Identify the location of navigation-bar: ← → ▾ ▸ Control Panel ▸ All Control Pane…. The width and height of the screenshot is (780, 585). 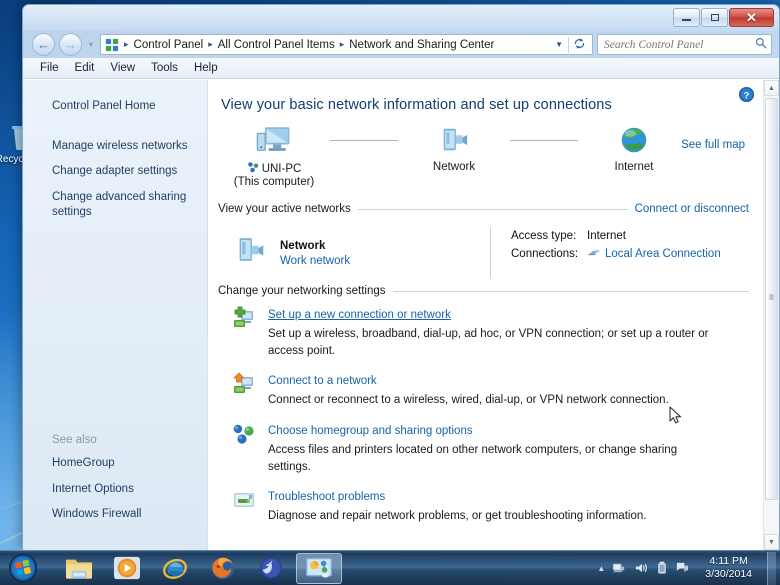
(401, 44).